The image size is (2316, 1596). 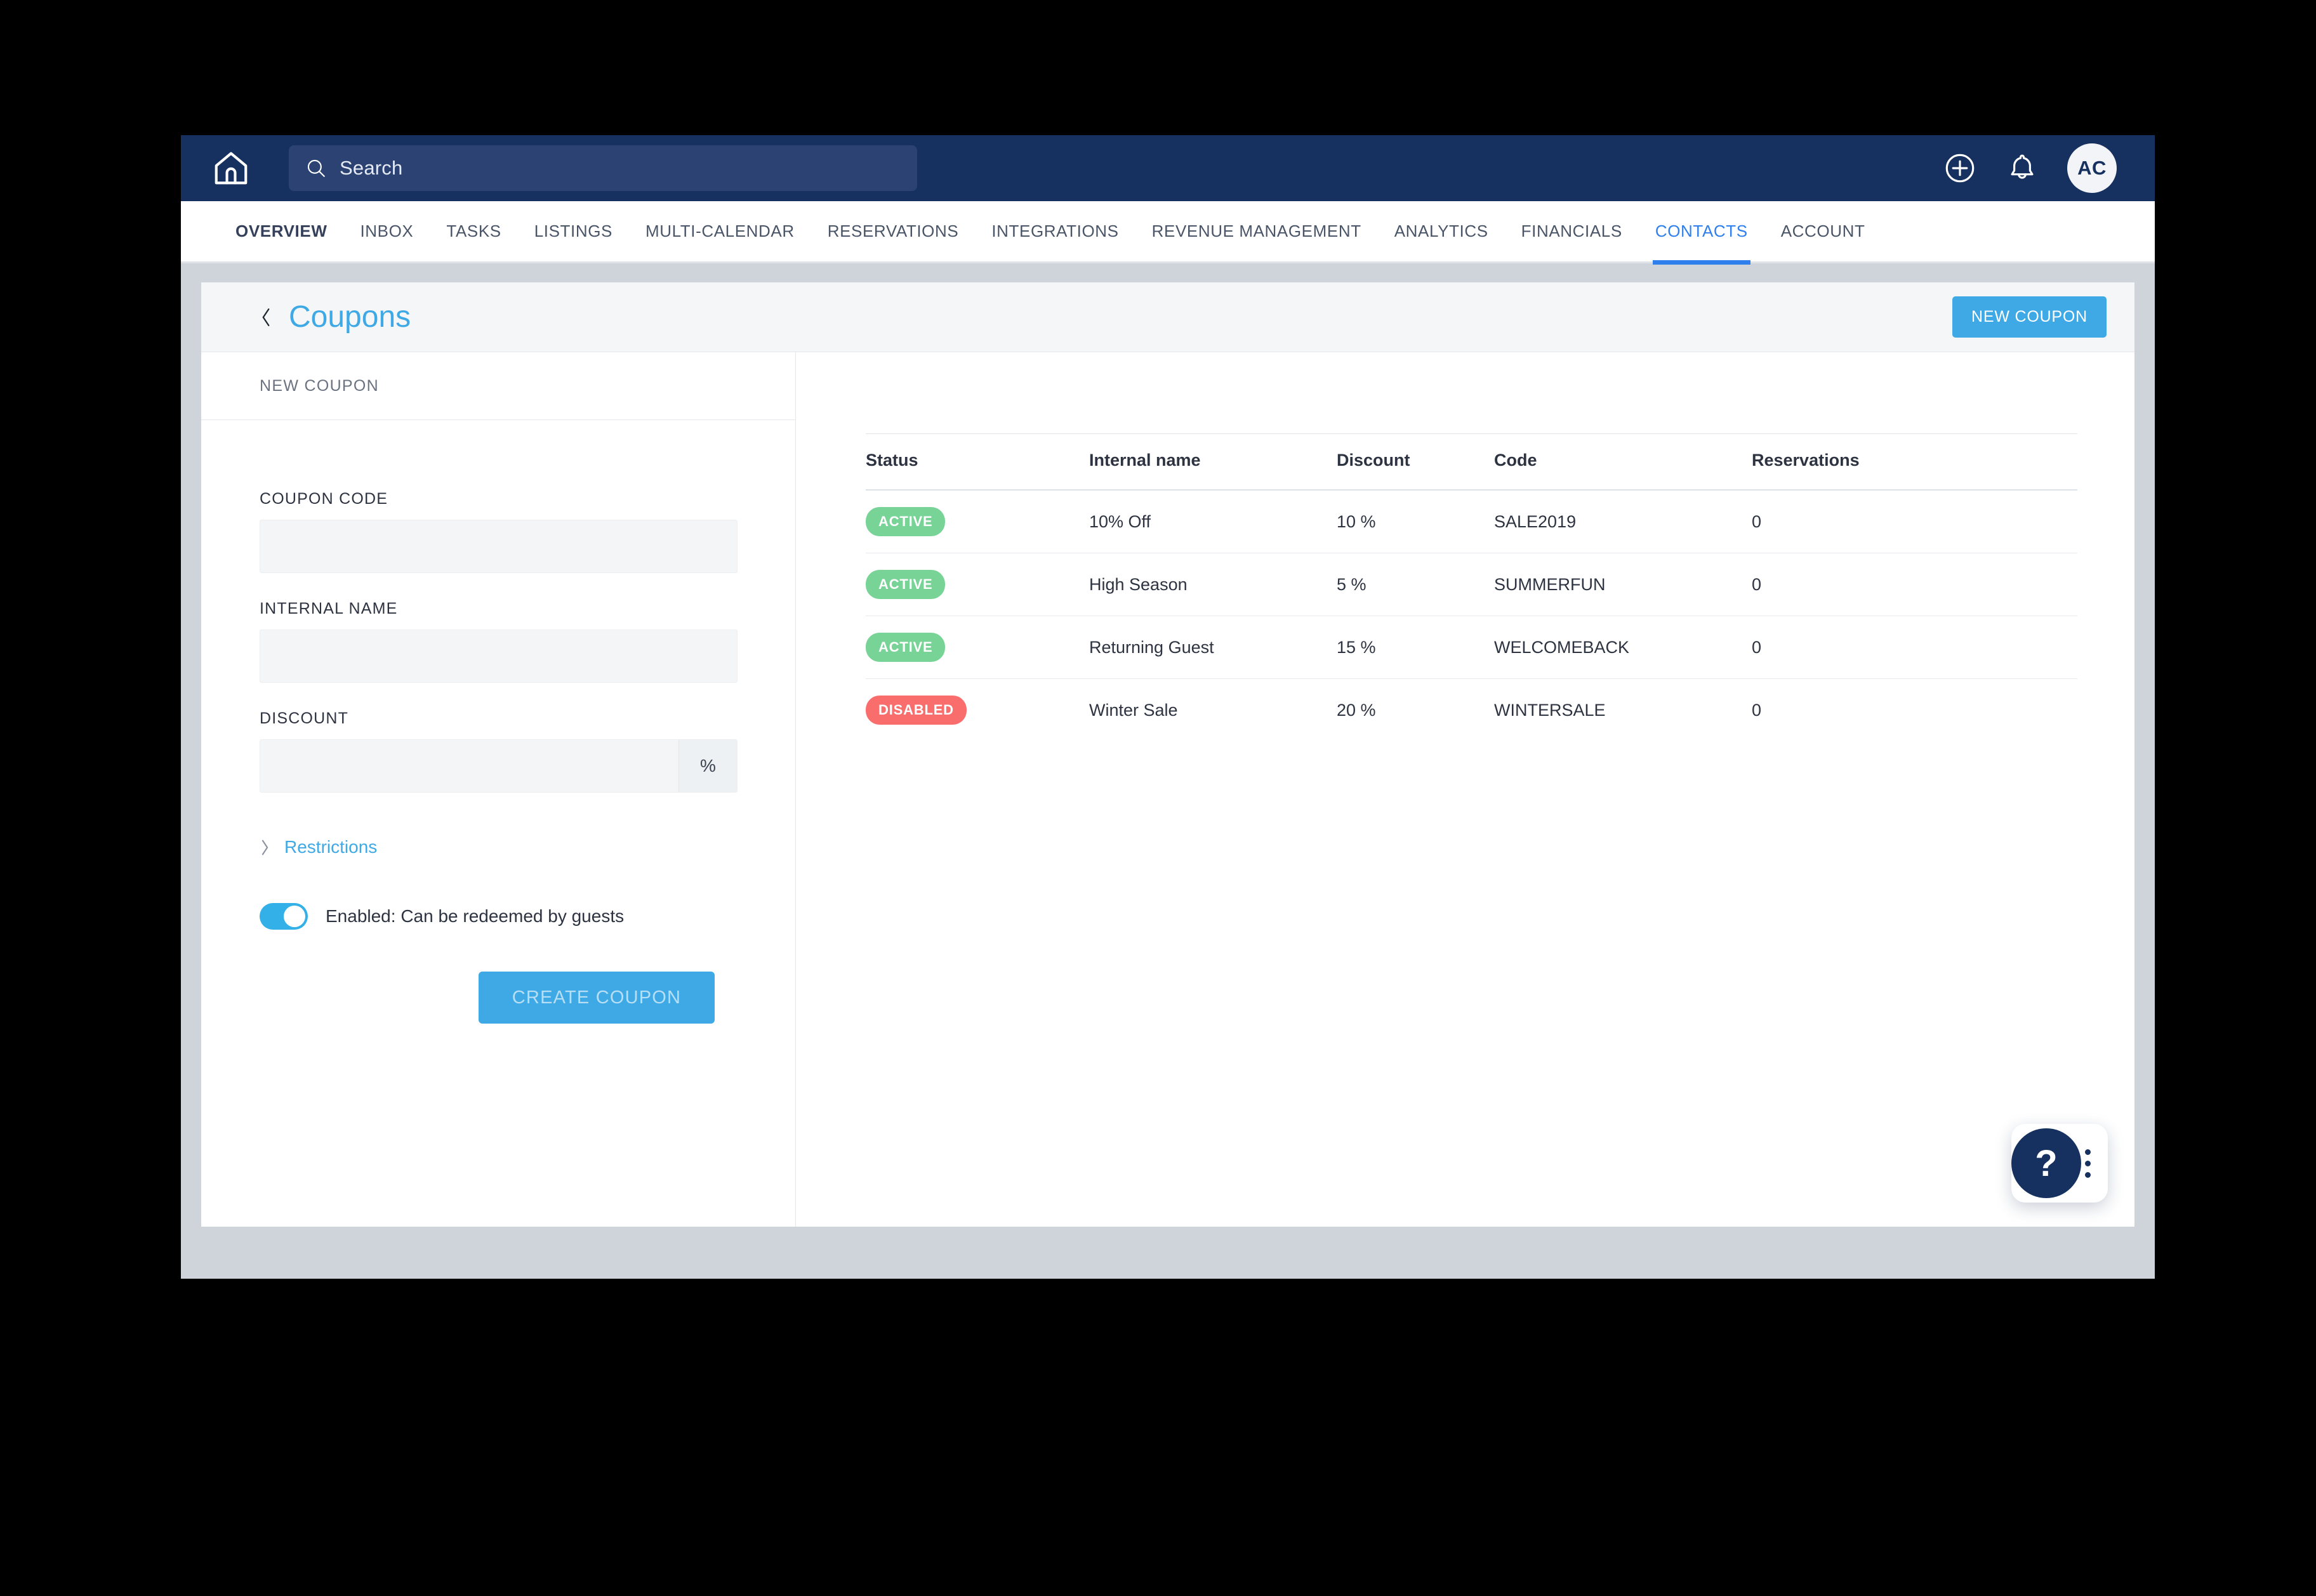 I want to click on nav-tab-account: ACCOUNT, so click(x=1823, y=232).